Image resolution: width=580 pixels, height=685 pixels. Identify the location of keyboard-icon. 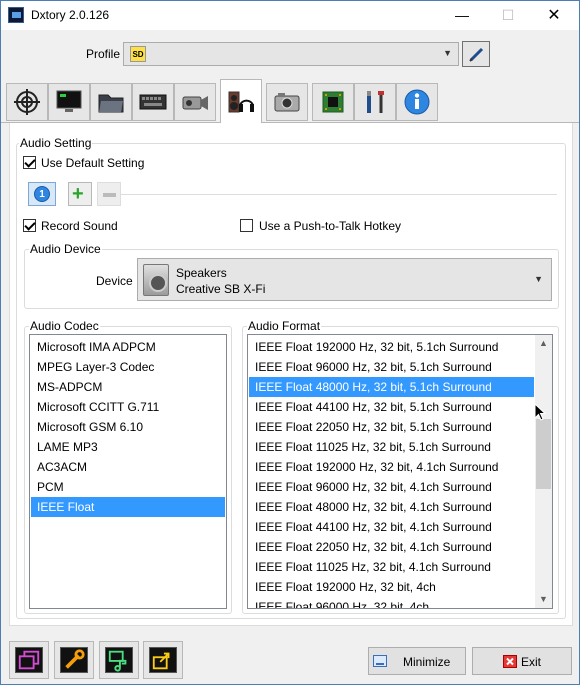
(153, 102).